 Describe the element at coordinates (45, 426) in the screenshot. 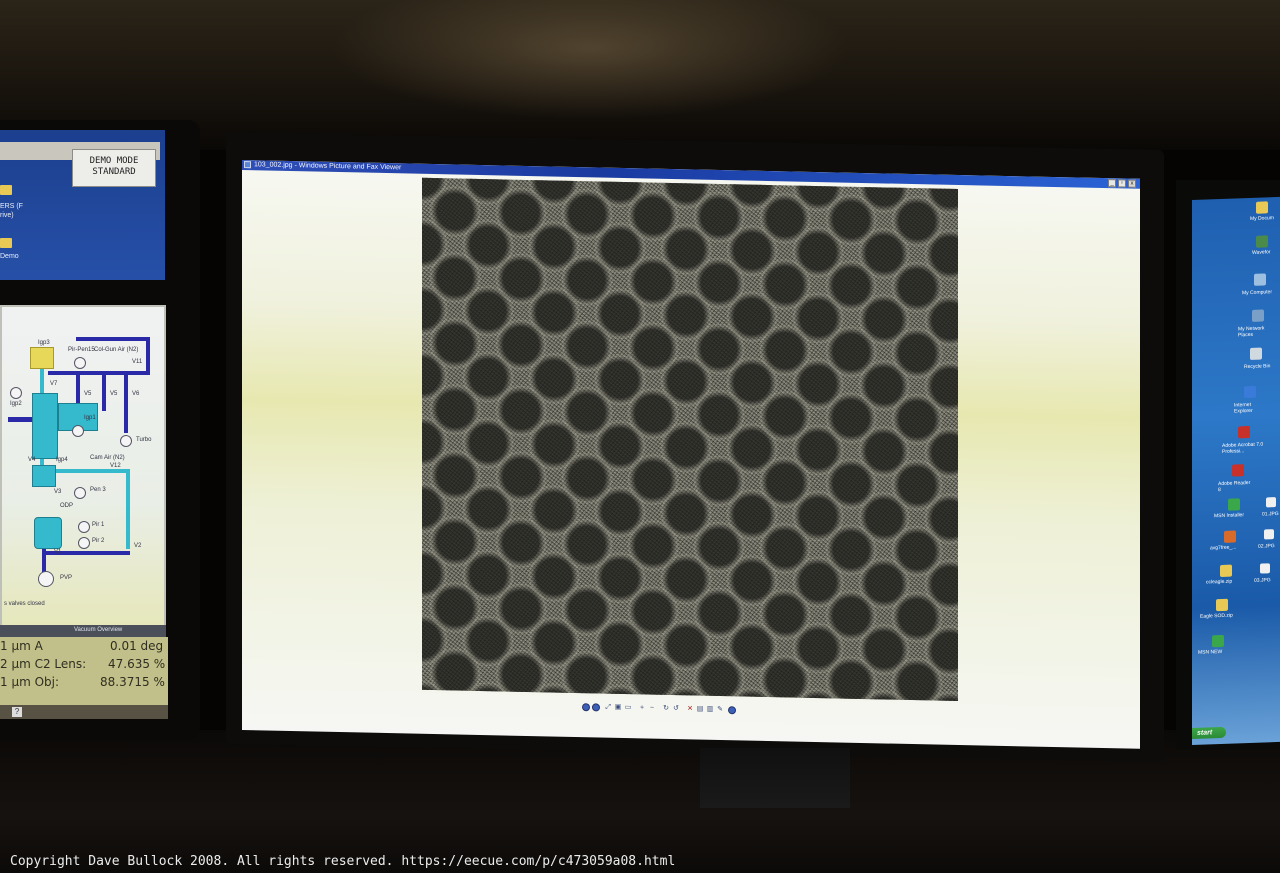

I see `column-chamber` at that location.